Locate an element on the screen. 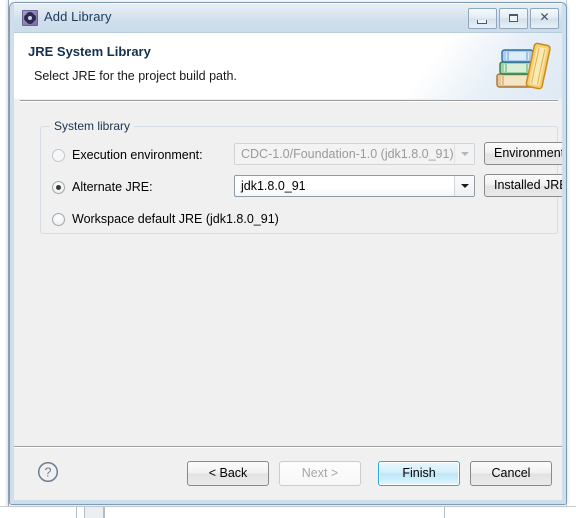 The width and height of the screenshot is (576, 518). radio-workspace-default-jre is located at coordinates (58, 219).